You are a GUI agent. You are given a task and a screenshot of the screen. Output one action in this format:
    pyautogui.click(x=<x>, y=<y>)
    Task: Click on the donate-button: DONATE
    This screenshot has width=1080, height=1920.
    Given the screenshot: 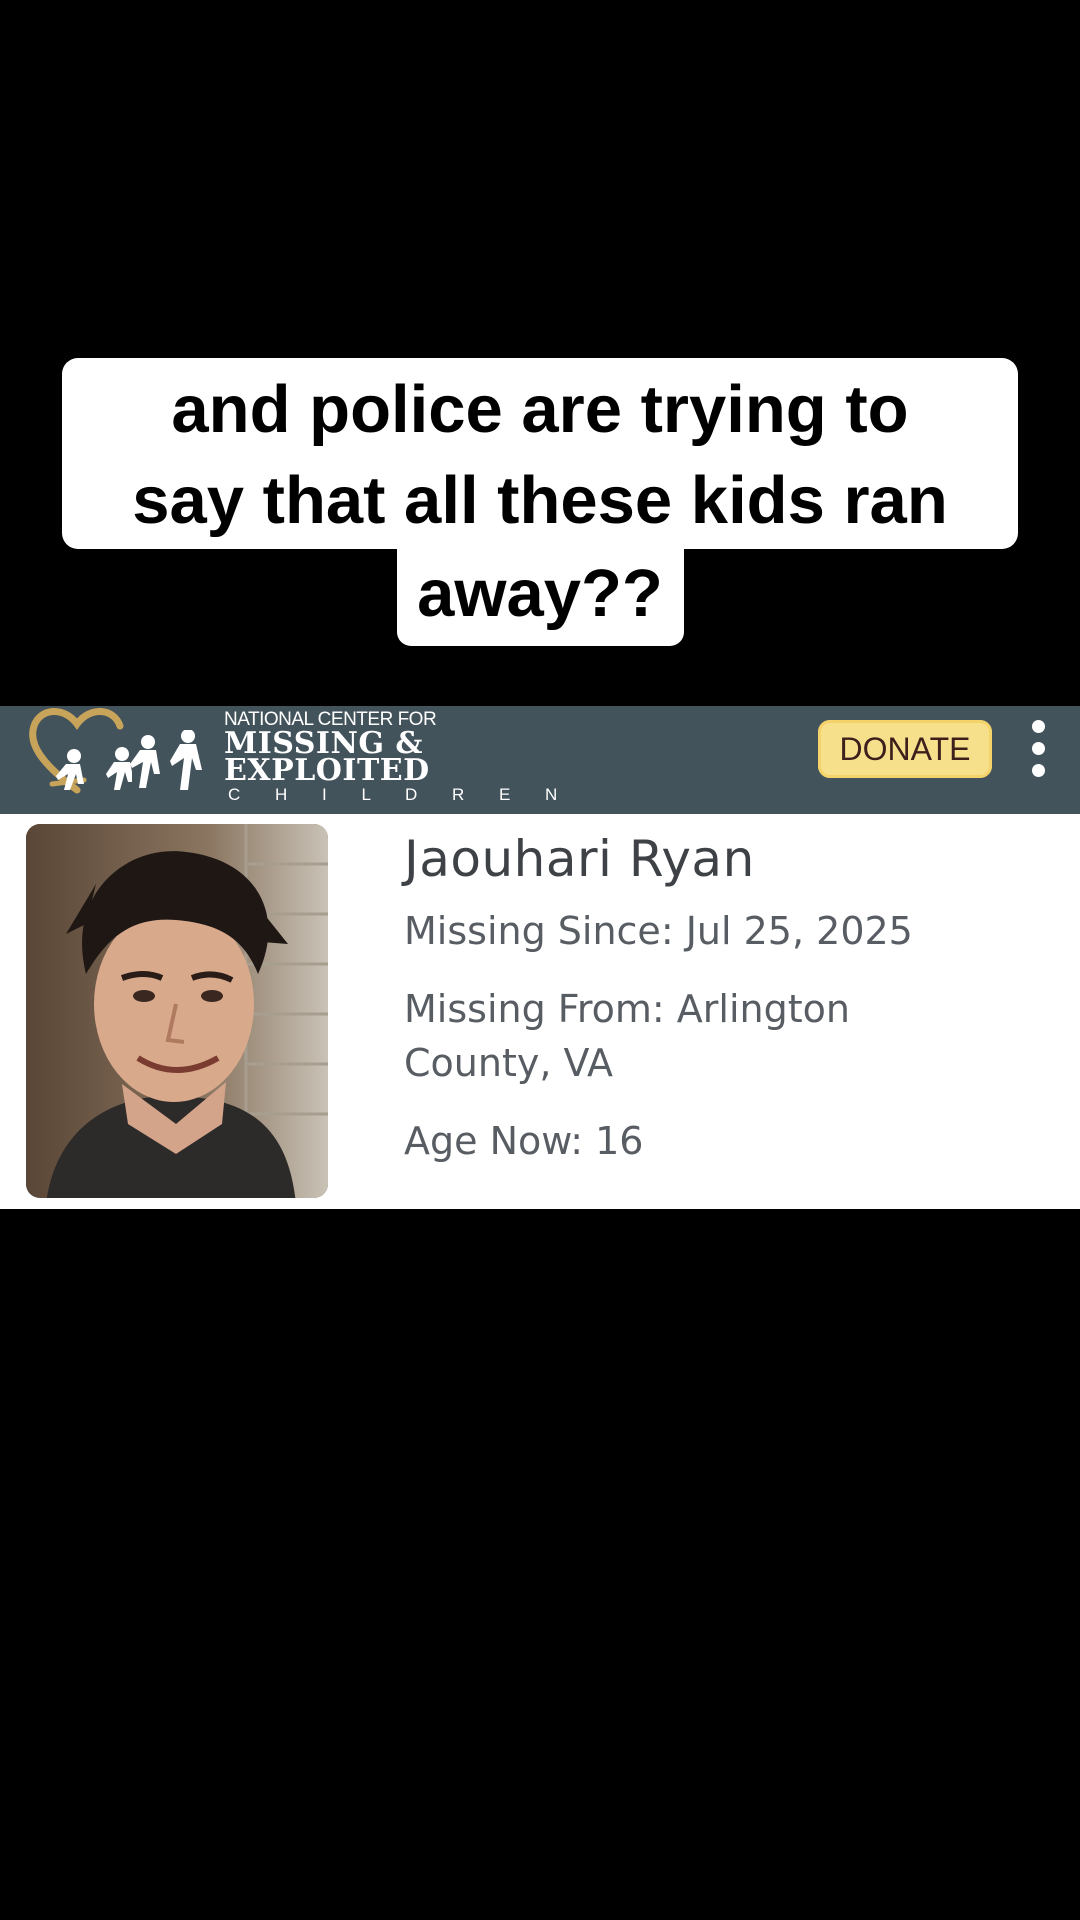 What is the action you would take?
    pyautogui.click(x=905, y=749)
    